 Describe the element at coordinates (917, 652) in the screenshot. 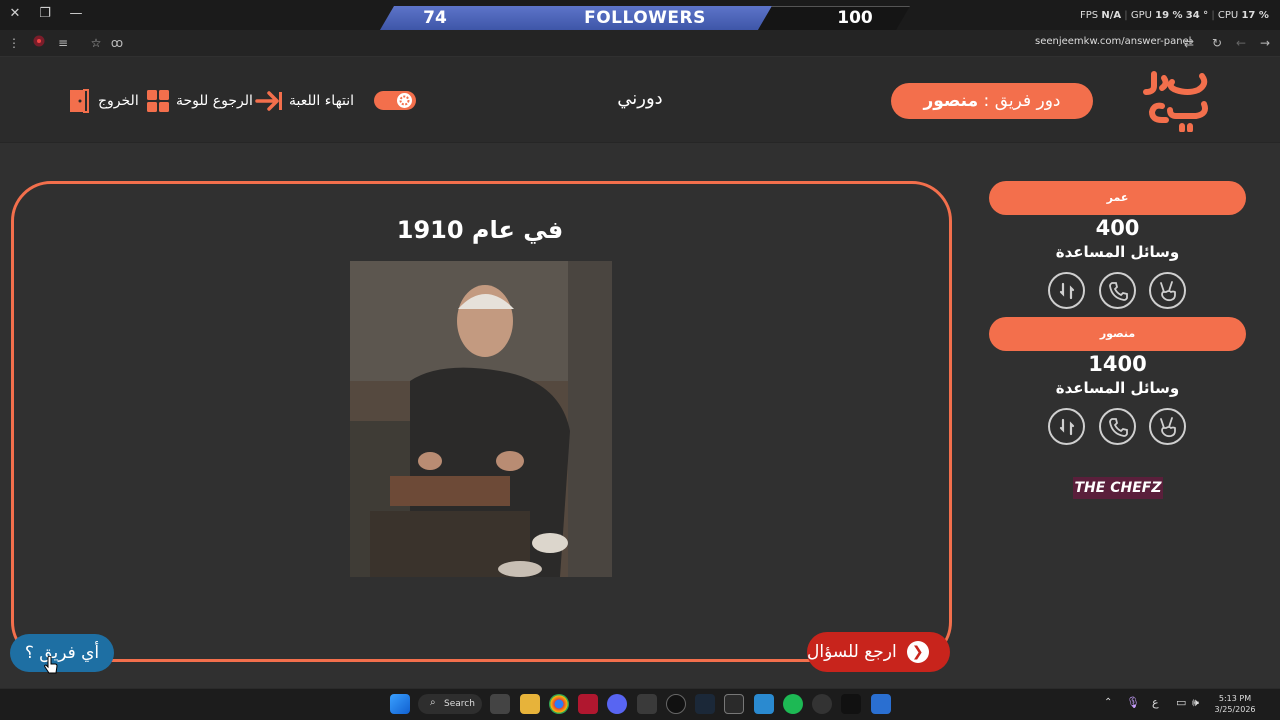

I see `chevron-left-icon: ❮` at that location.